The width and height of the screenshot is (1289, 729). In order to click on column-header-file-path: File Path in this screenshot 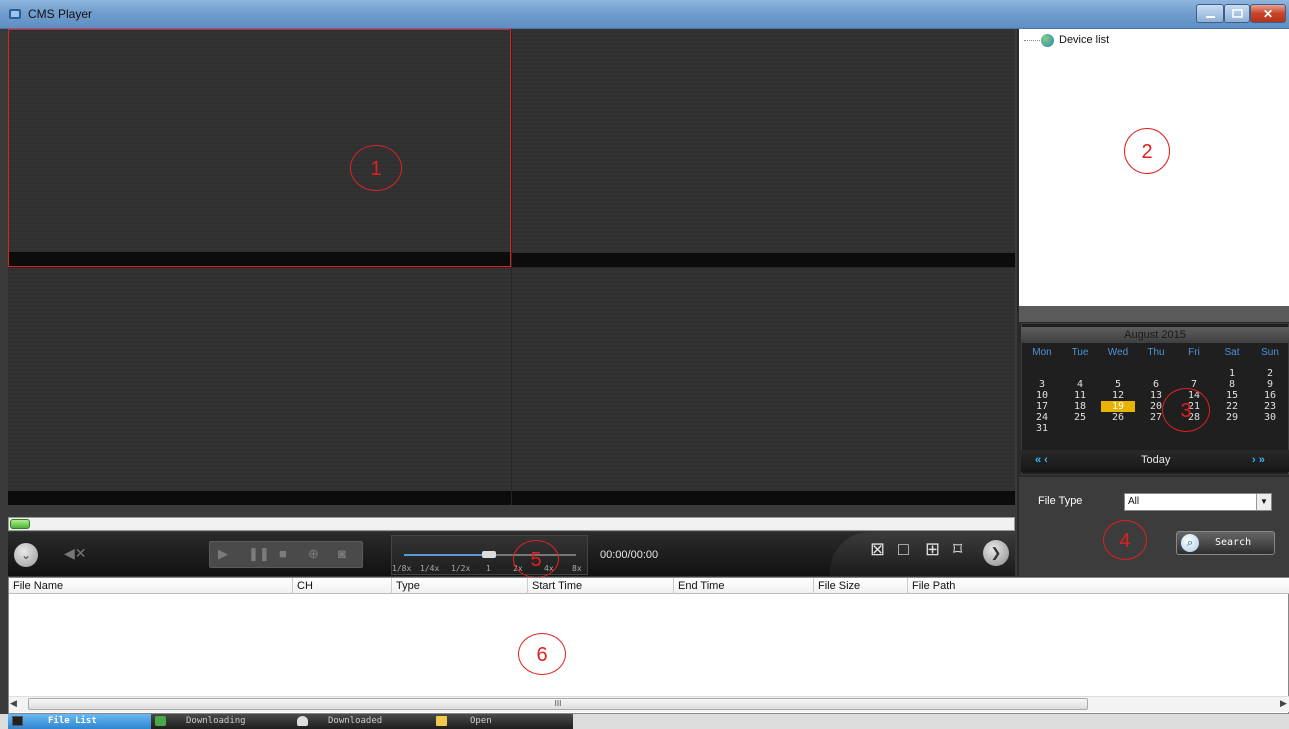, I will do `click(958, 586)`.